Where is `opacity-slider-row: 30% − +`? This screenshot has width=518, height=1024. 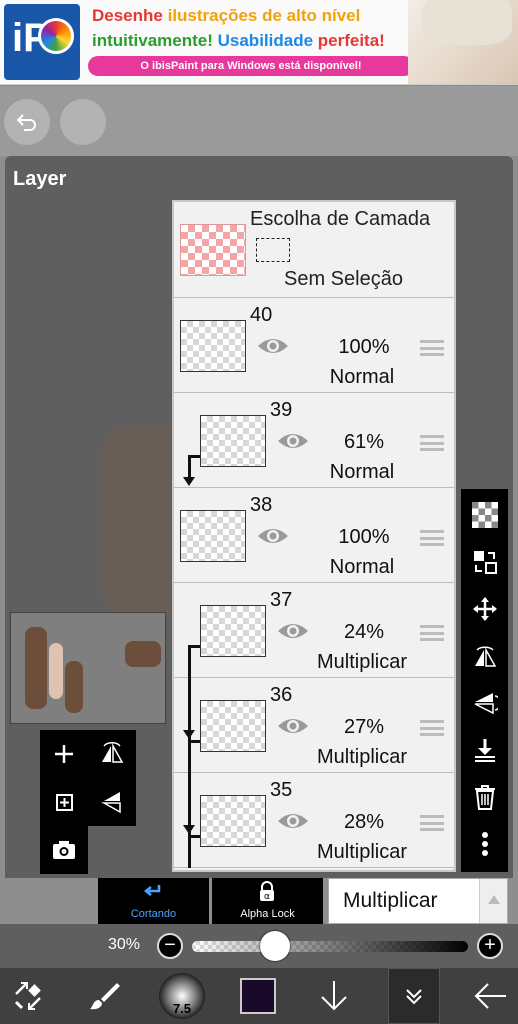
opacity-slider-row: 30% − + is located at coordinates (259, 946).